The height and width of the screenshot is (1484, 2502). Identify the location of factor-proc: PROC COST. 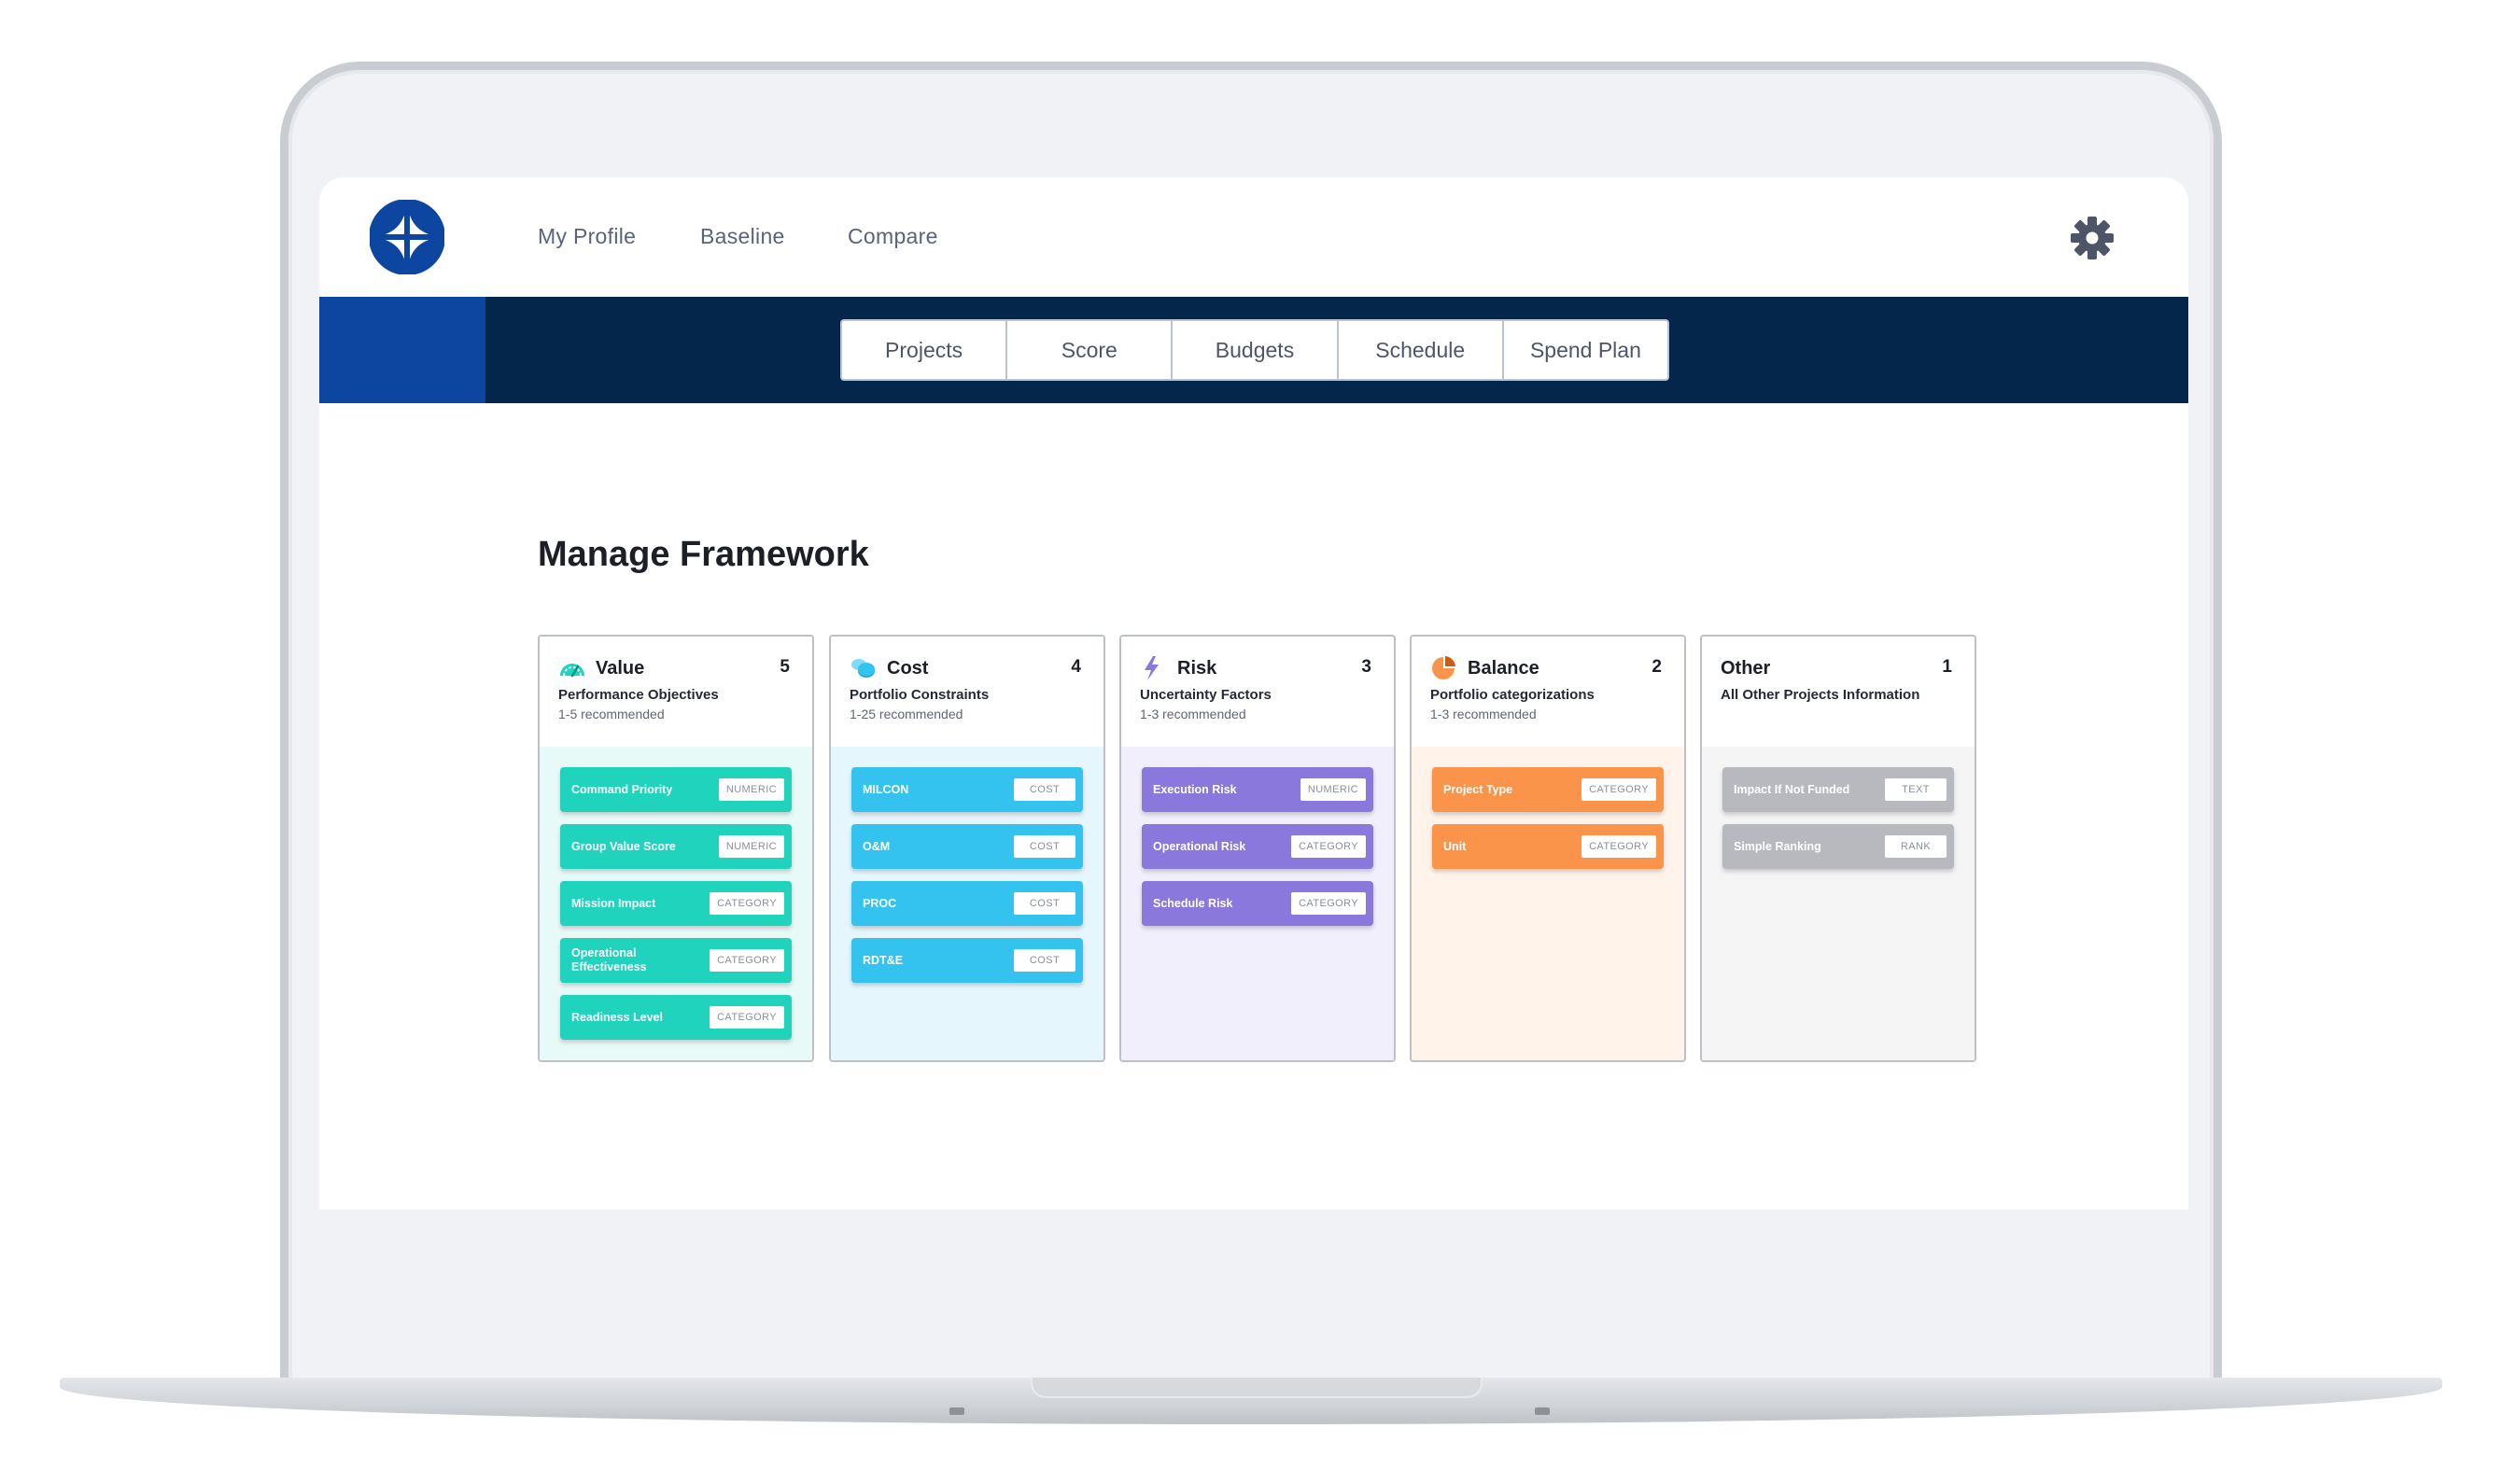
(967, 903).